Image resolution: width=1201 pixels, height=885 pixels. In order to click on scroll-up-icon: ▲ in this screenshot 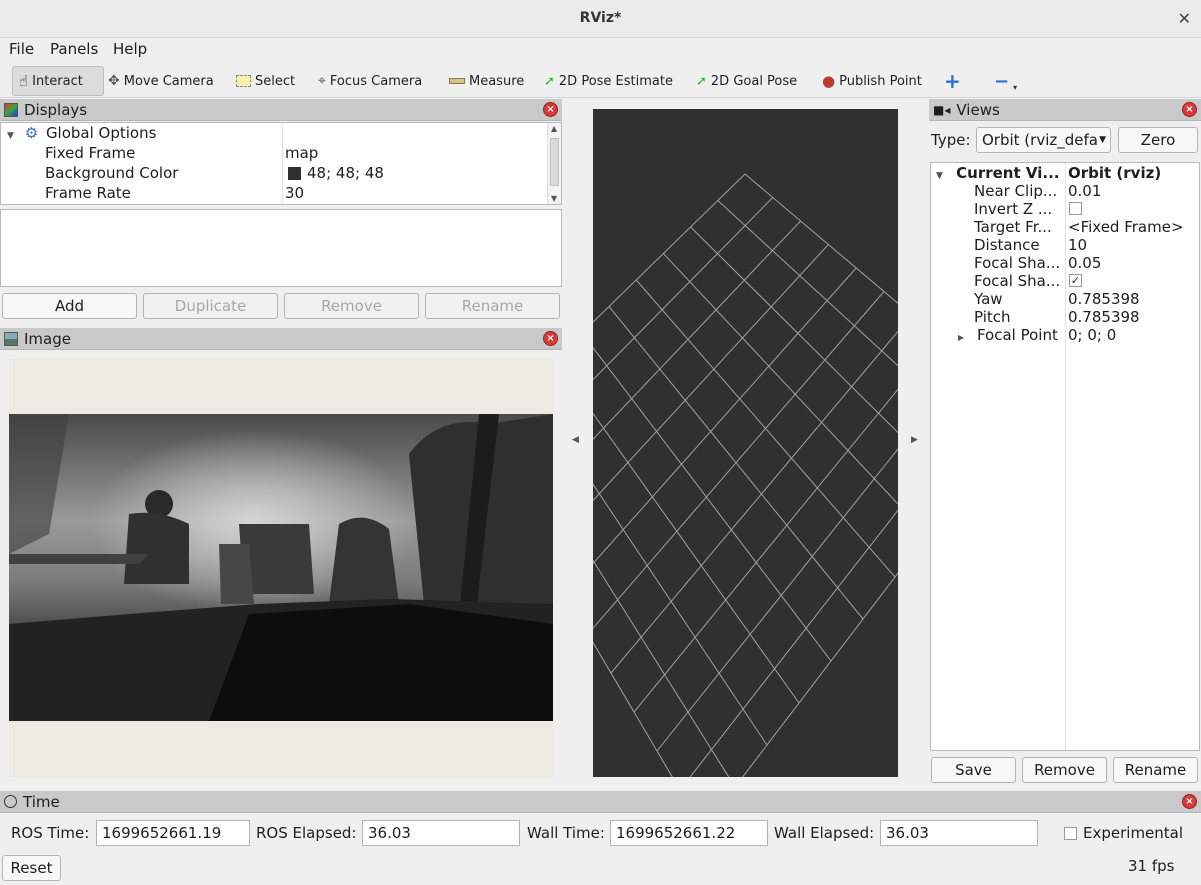, I will do `click(554, 128)`.